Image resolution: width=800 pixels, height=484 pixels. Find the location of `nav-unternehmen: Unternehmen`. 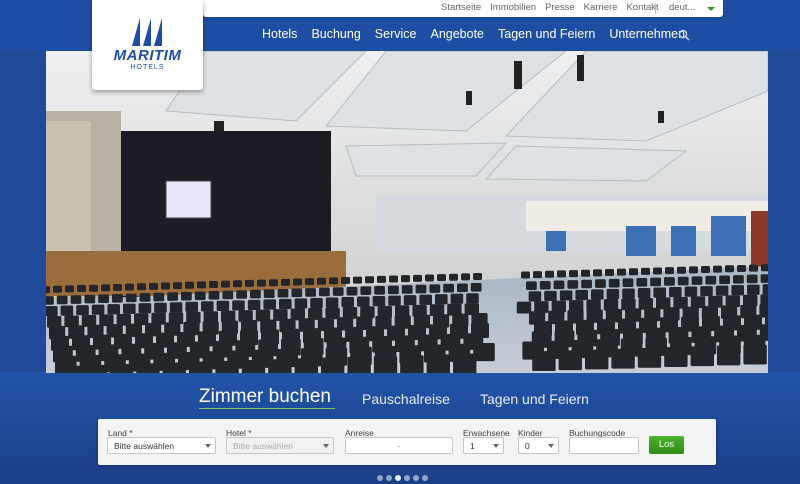

nav-unternehmen: Unternehmen is located at coordinates (647, 34).